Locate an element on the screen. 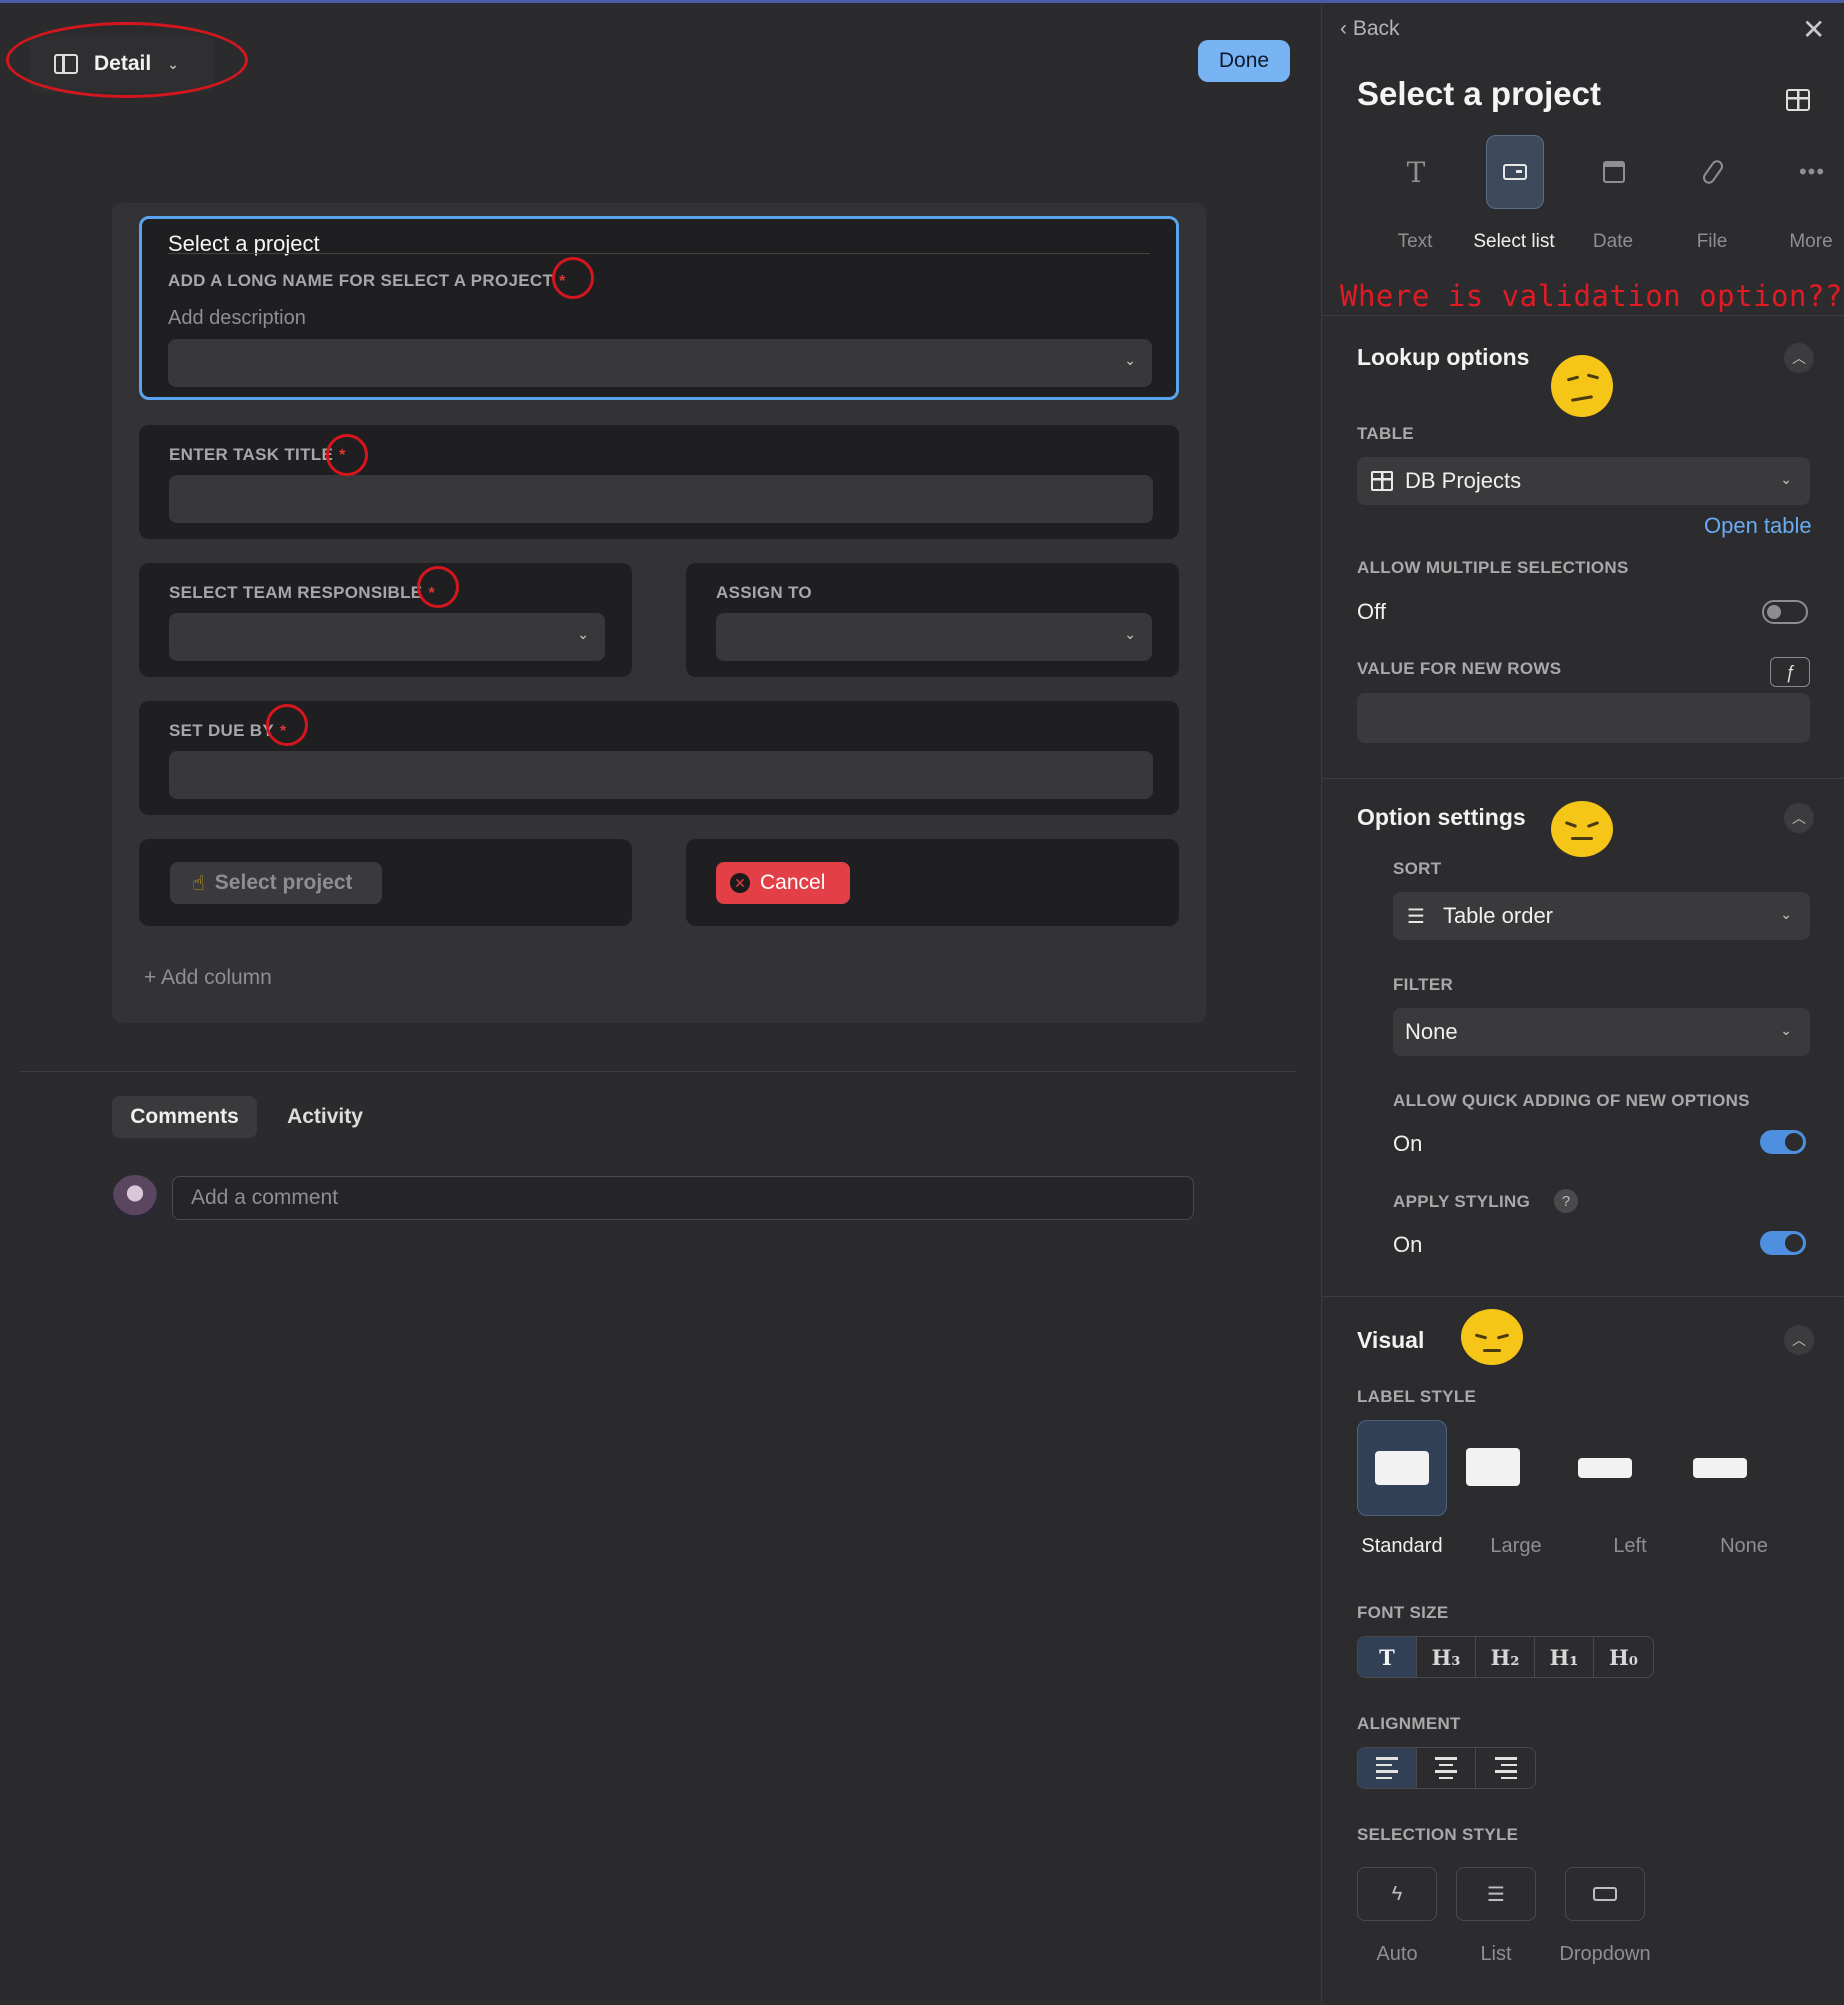  quick-add-value: On is located at coordinates (1408, 1143).